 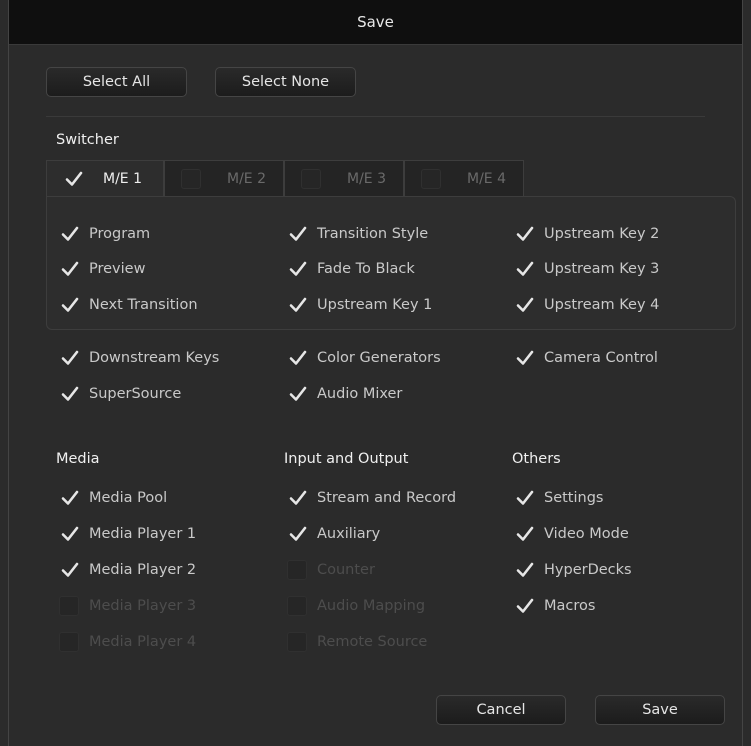 What do you see at coordinates (464, 178) in the screenshot?
I see `tab-me4: M/E 4` at bounding box center [464, 178].